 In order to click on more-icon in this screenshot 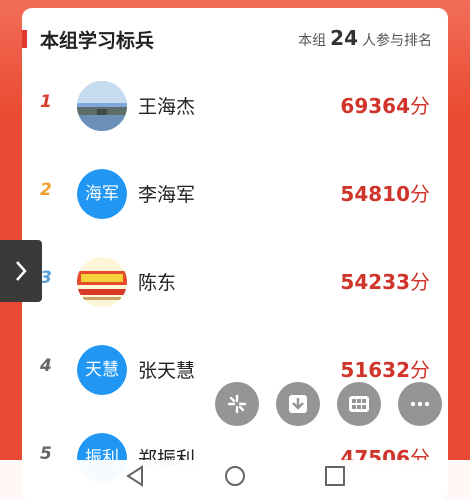, I will do `click(420, 404)`.